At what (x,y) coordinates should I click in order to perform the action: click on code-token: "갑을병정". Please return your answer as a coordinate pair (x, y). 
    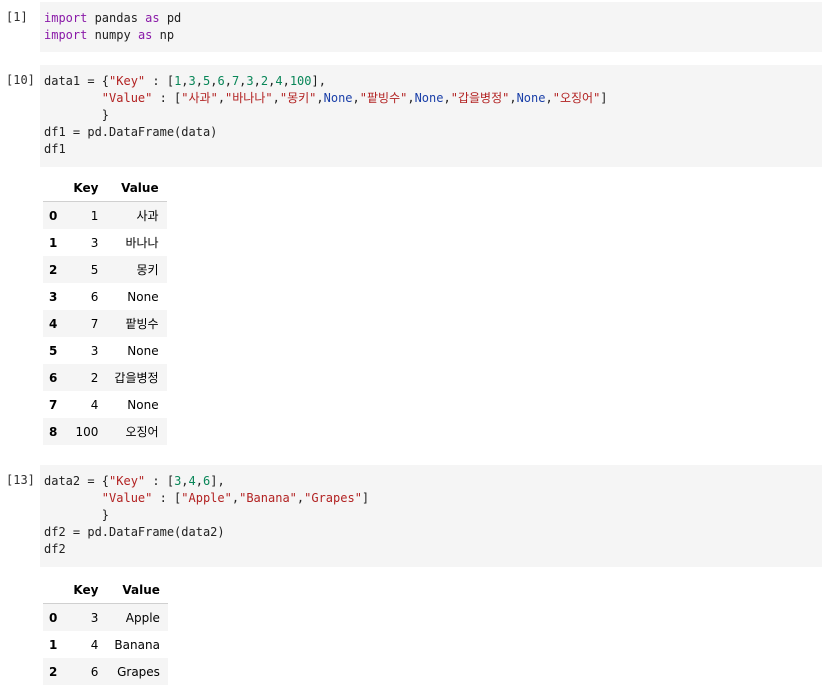
    Looking at the image, I should click on (480, 98).